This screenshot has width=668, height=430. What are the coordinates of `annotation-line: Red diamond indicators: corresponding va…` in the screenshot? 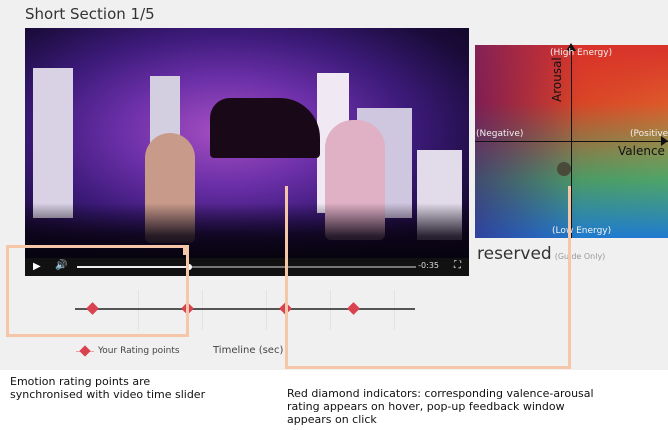 It's located at (440, 393).